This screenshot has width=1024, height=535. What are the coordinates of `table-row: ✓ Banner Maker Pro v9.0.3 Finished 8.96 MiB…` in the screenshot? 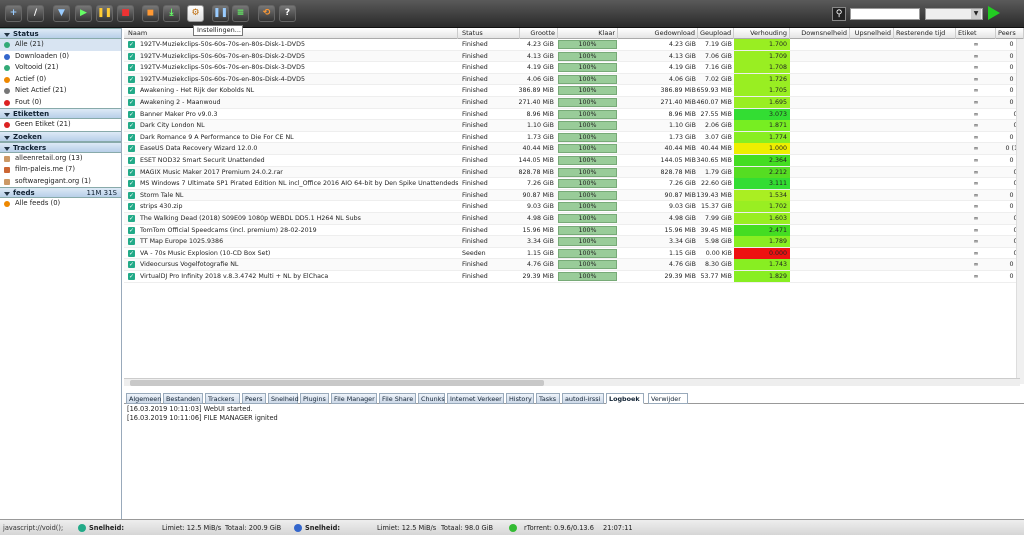 It's located at (574, 114).